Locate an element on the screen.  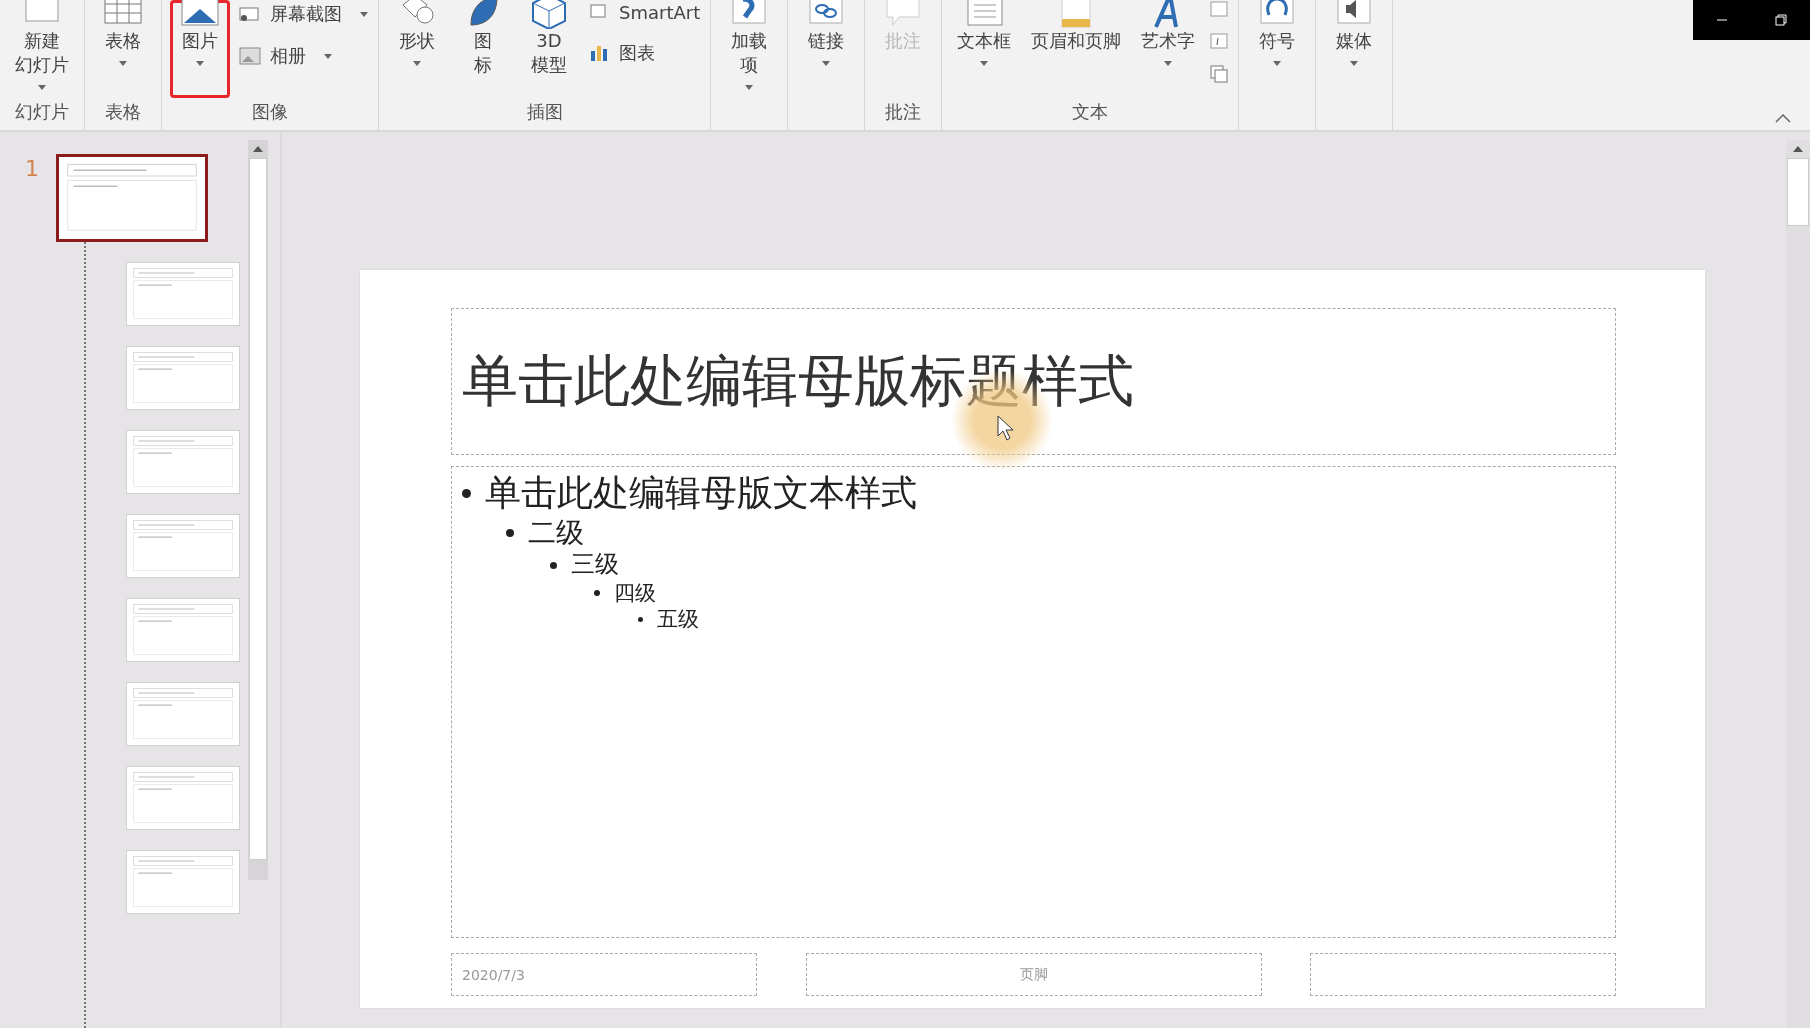
insert-button: 链接 is located at coordinates (826, 49).